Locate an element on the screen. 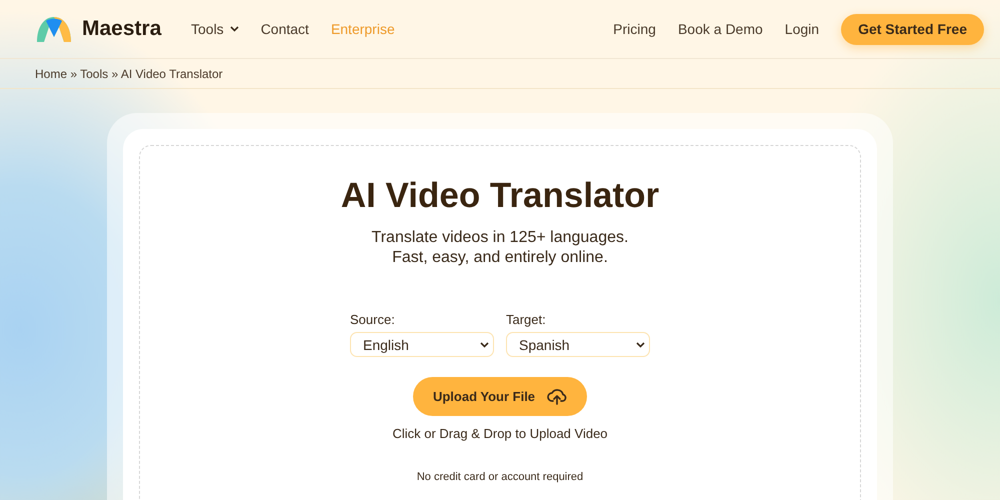  subtitle: Translate videos in 125+ languages. Fast, easy, and entirely online. is located at coordinates (500, 248).